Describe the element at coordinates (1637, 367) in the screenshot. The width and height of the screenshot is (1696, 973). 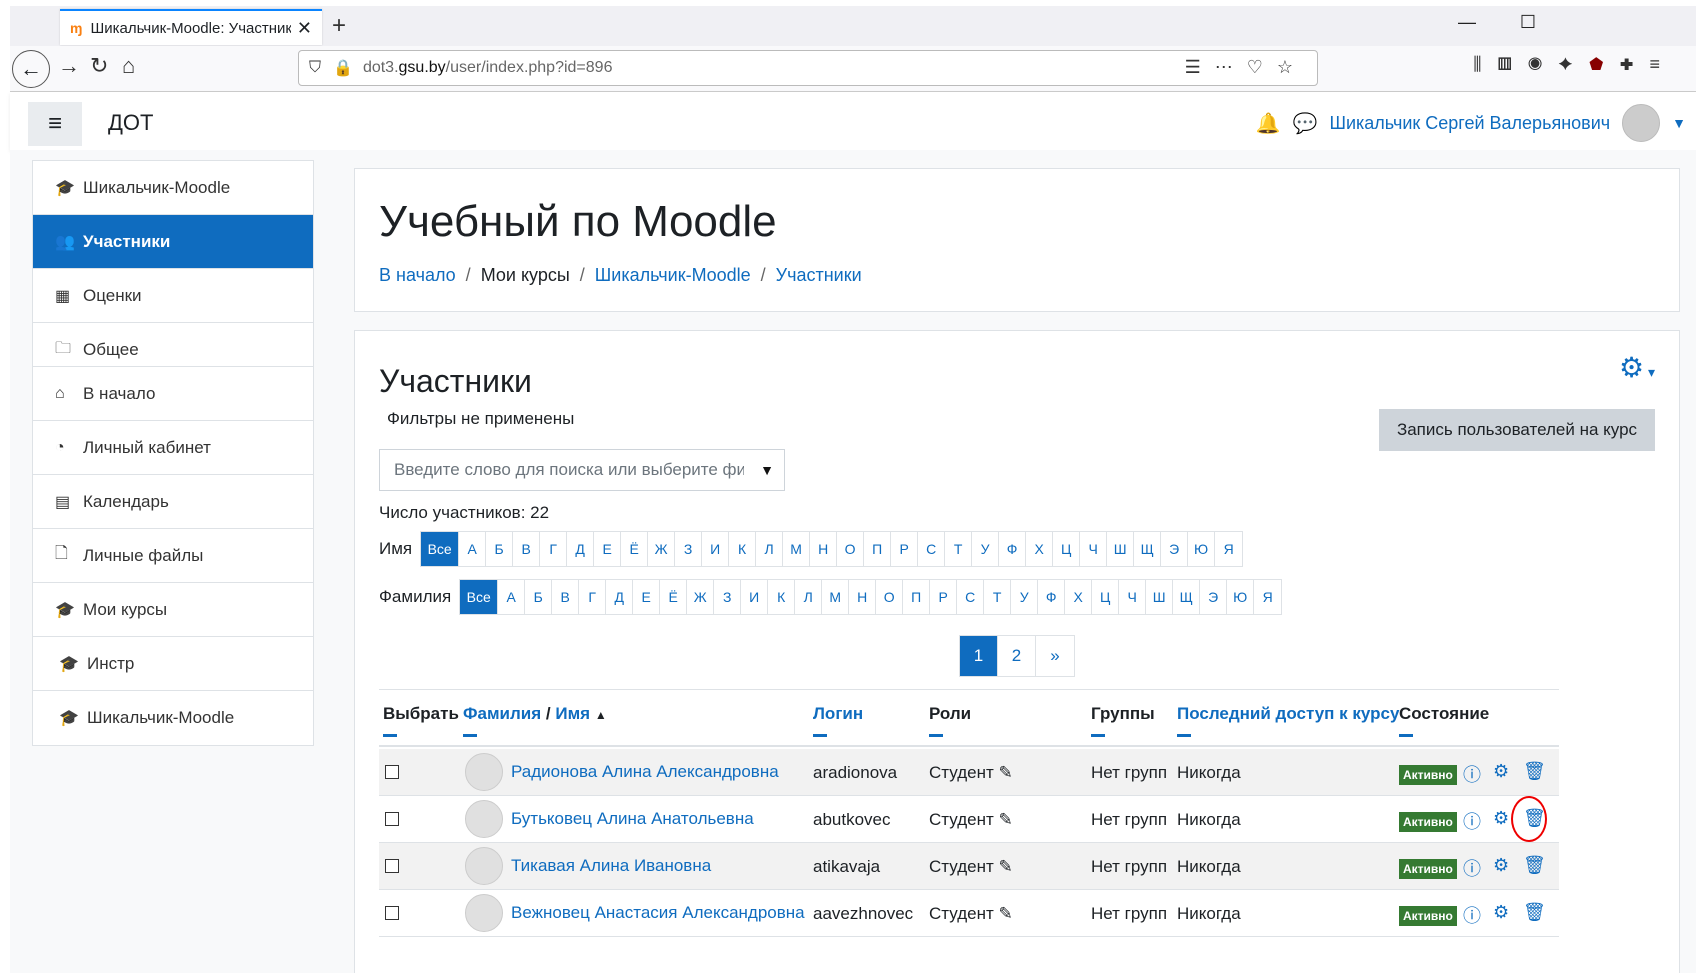
I see `gear-icon: ⚙ ▾` at that location.